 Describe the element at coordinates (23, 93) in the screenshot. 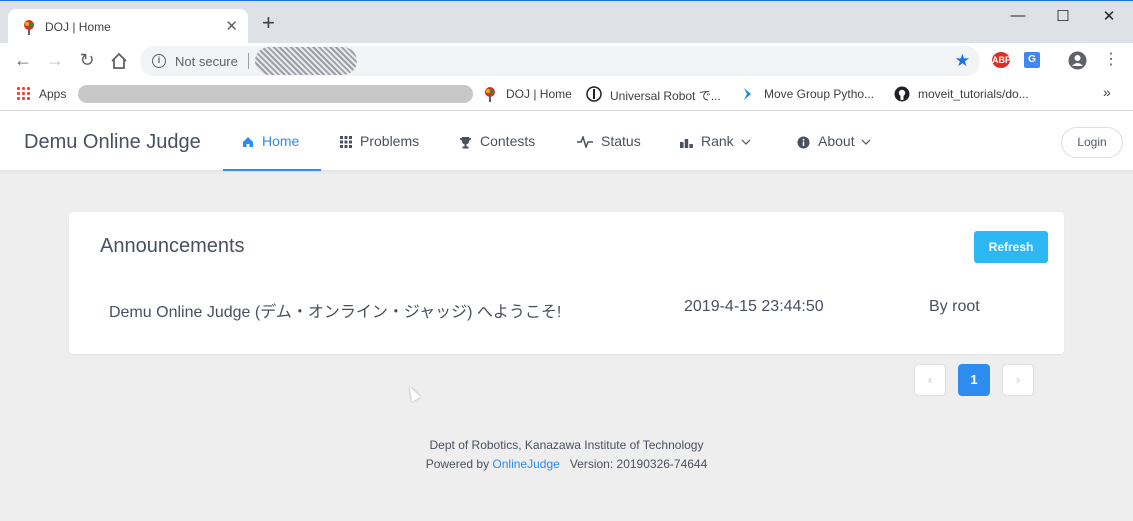

I see `apps-grid-icon` at that location.